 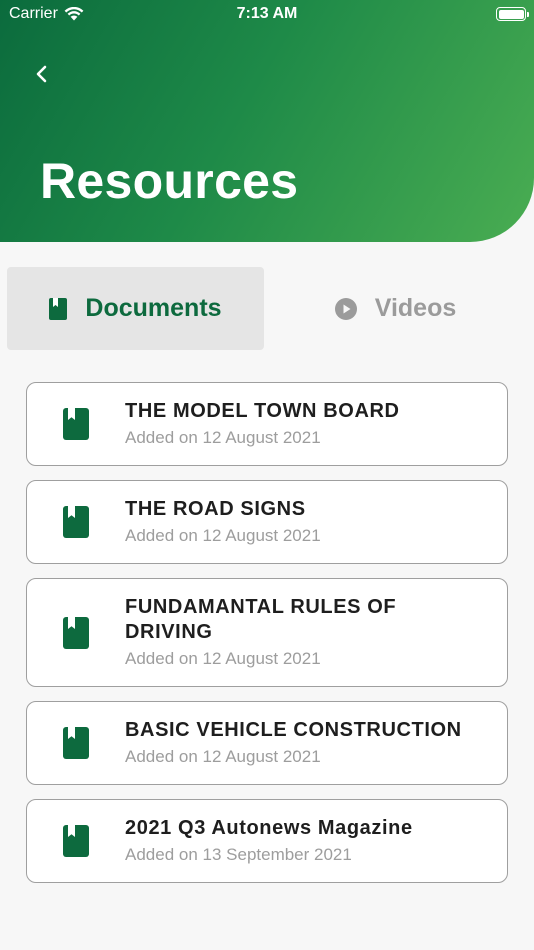 I want to click on document-title: THE MODEL TOWN BOARD, so click(x=262, y=411).